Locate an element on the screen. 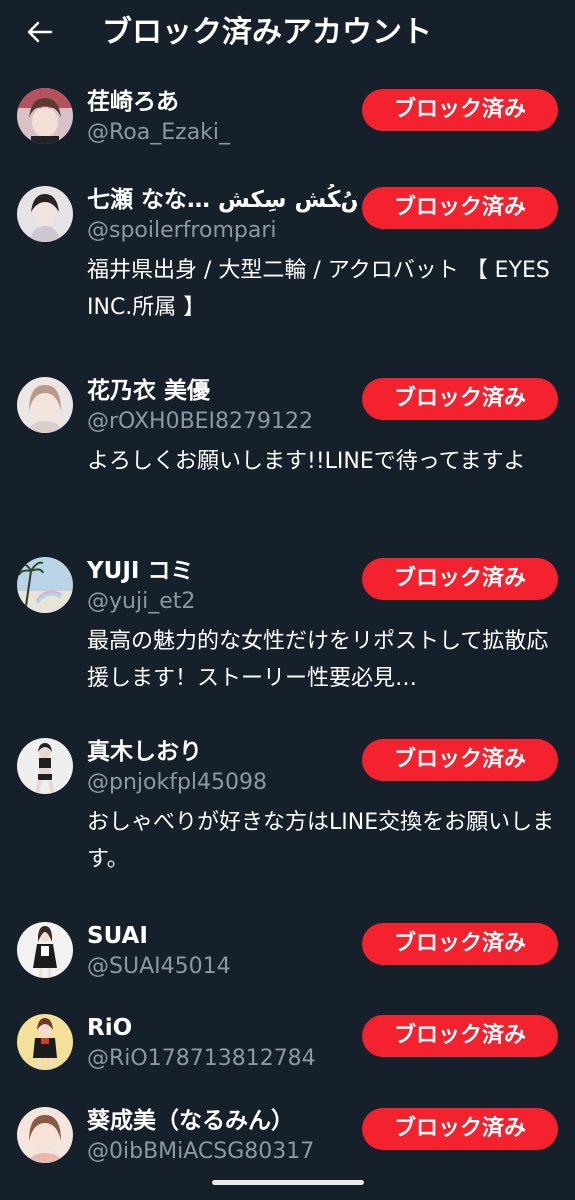  arrow-left-icon is located at coordinates (40, 32).